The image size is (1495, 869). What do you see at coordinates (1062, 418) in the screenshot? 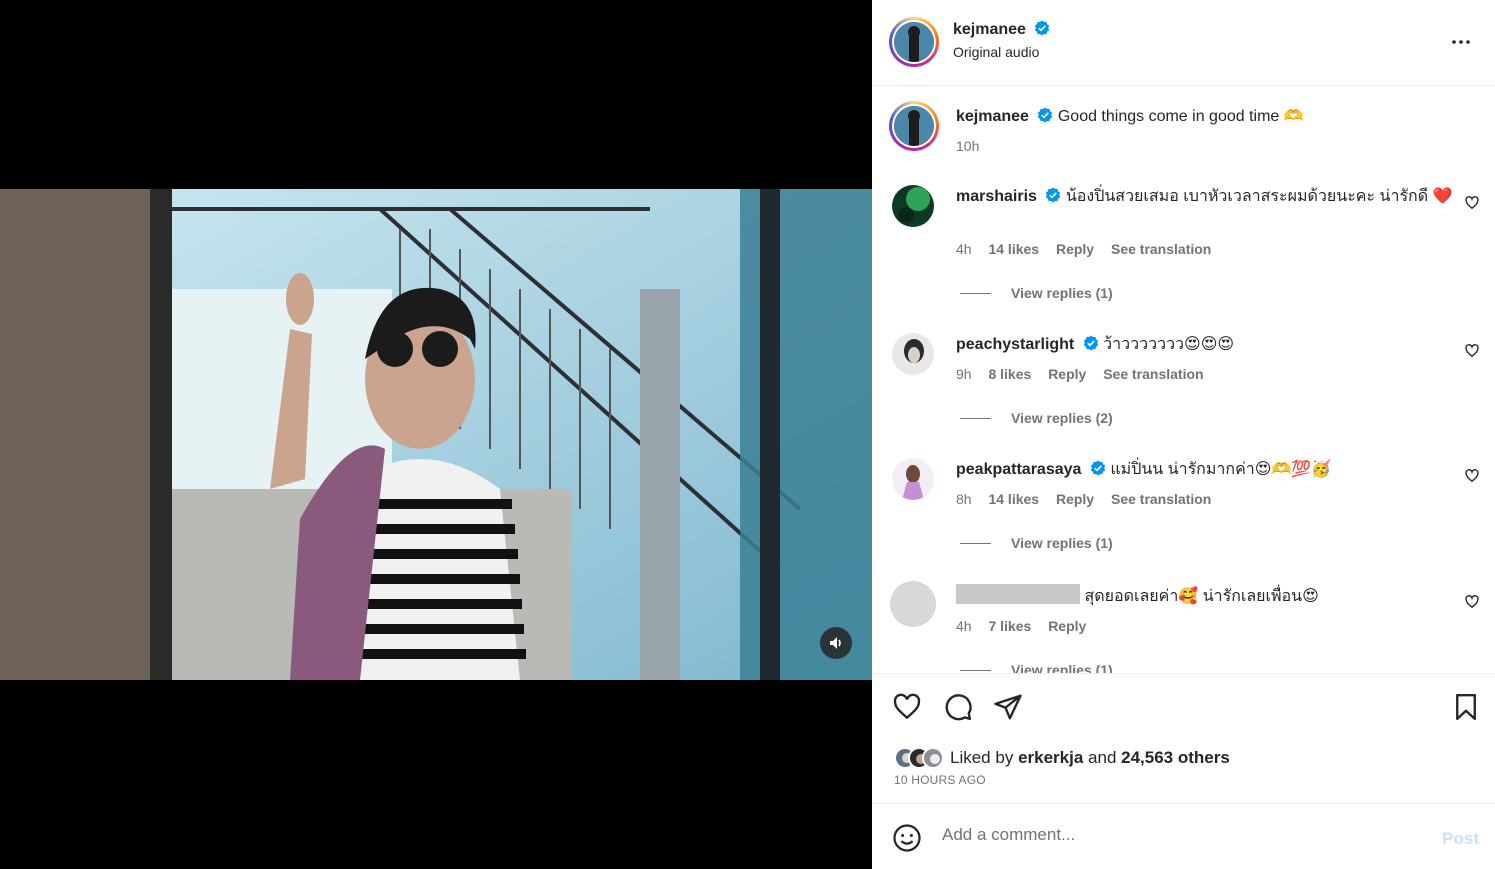
I see `view-replies-label: View replies (2)` at bounding box center [1062, 418].